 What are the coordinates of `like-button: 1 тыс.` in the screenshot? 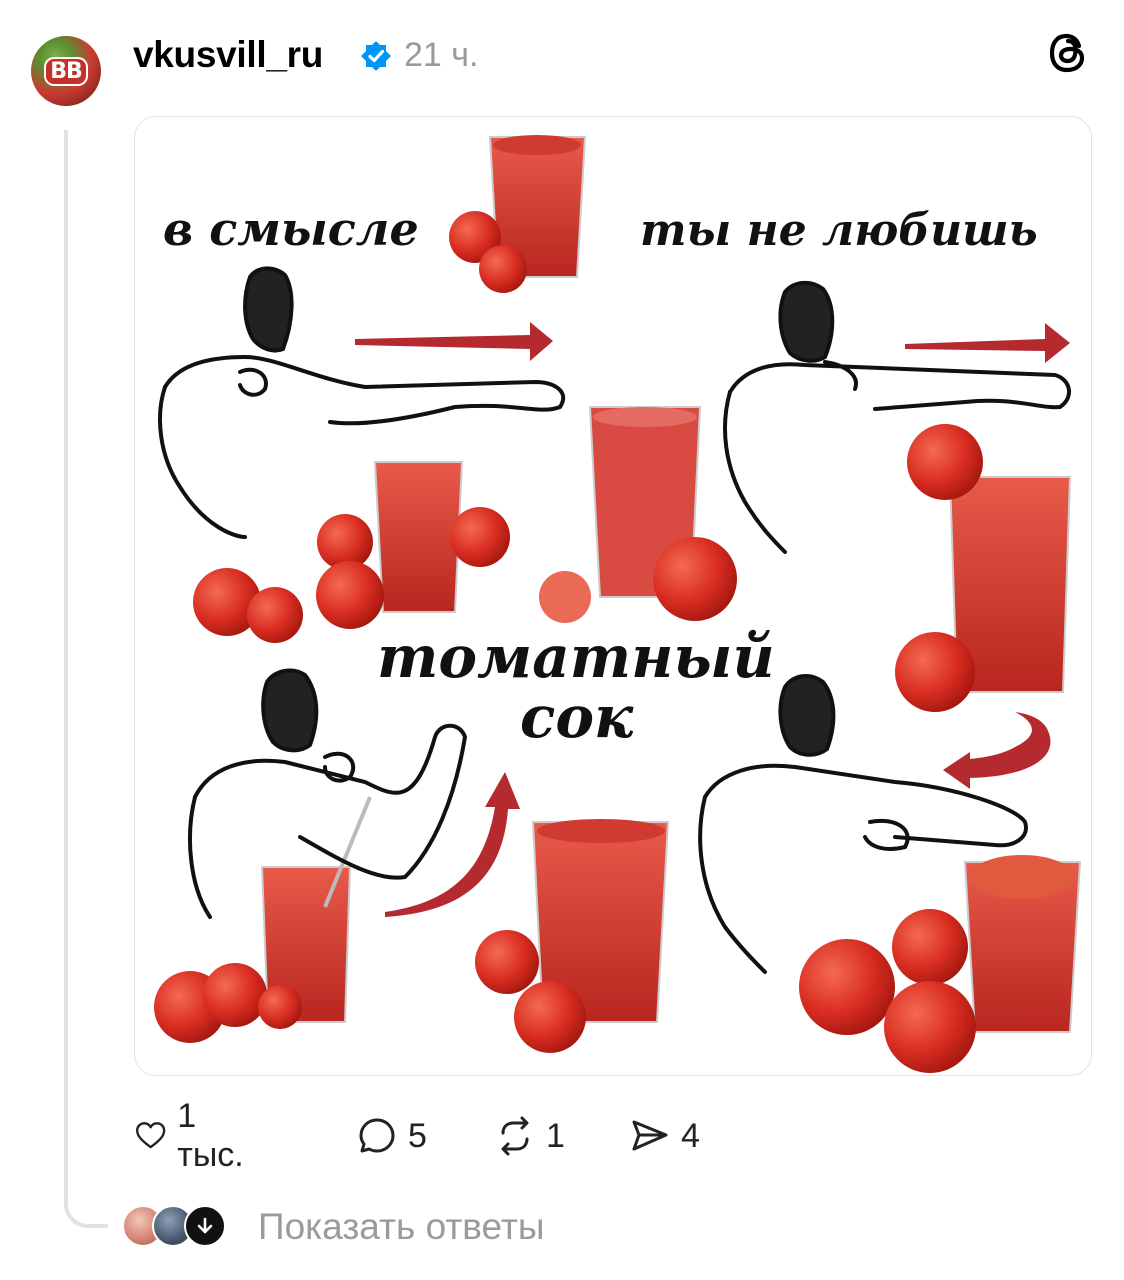 It's located at (193, 1135).